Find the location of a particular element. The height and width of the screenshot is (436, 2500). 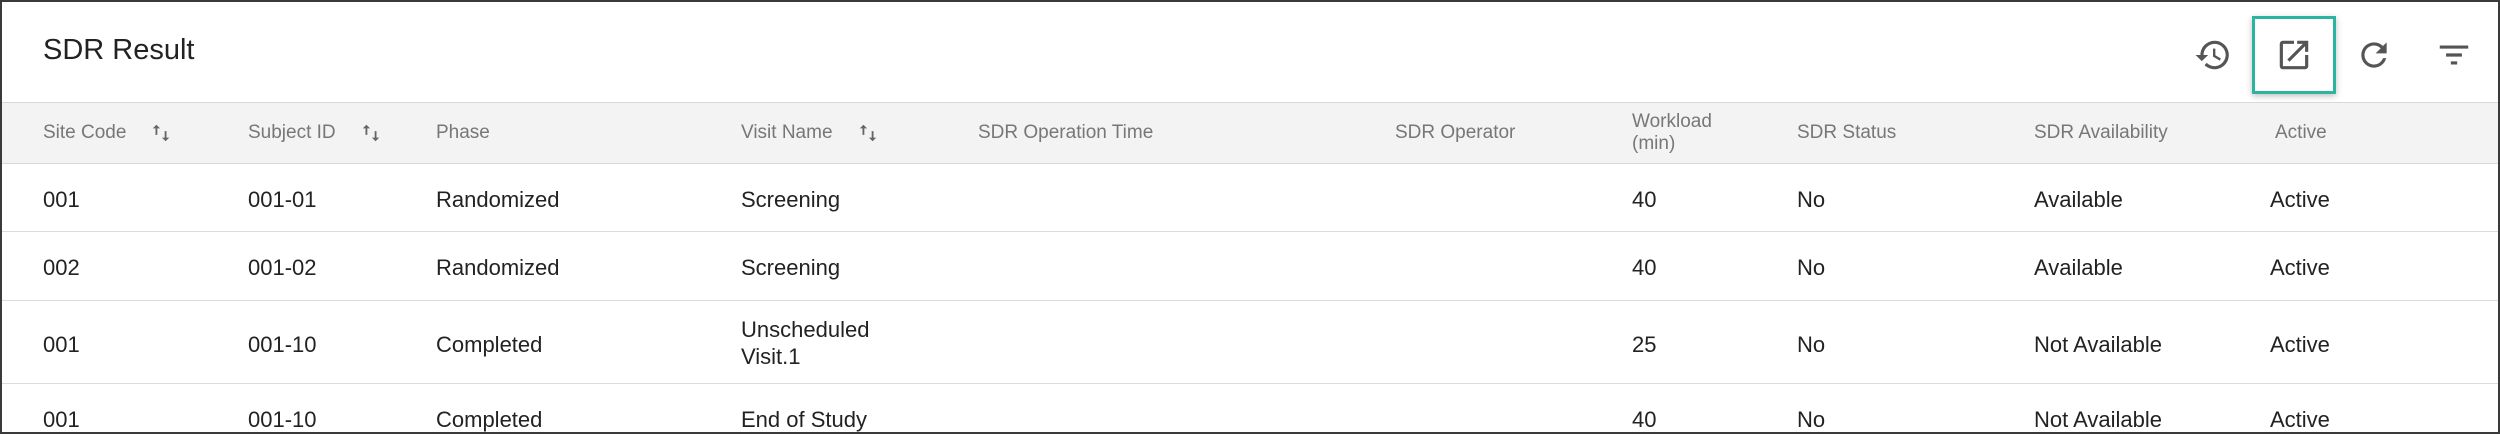

cell-visit-name-line1: Unscheduled is located at coordinates (805, 329).